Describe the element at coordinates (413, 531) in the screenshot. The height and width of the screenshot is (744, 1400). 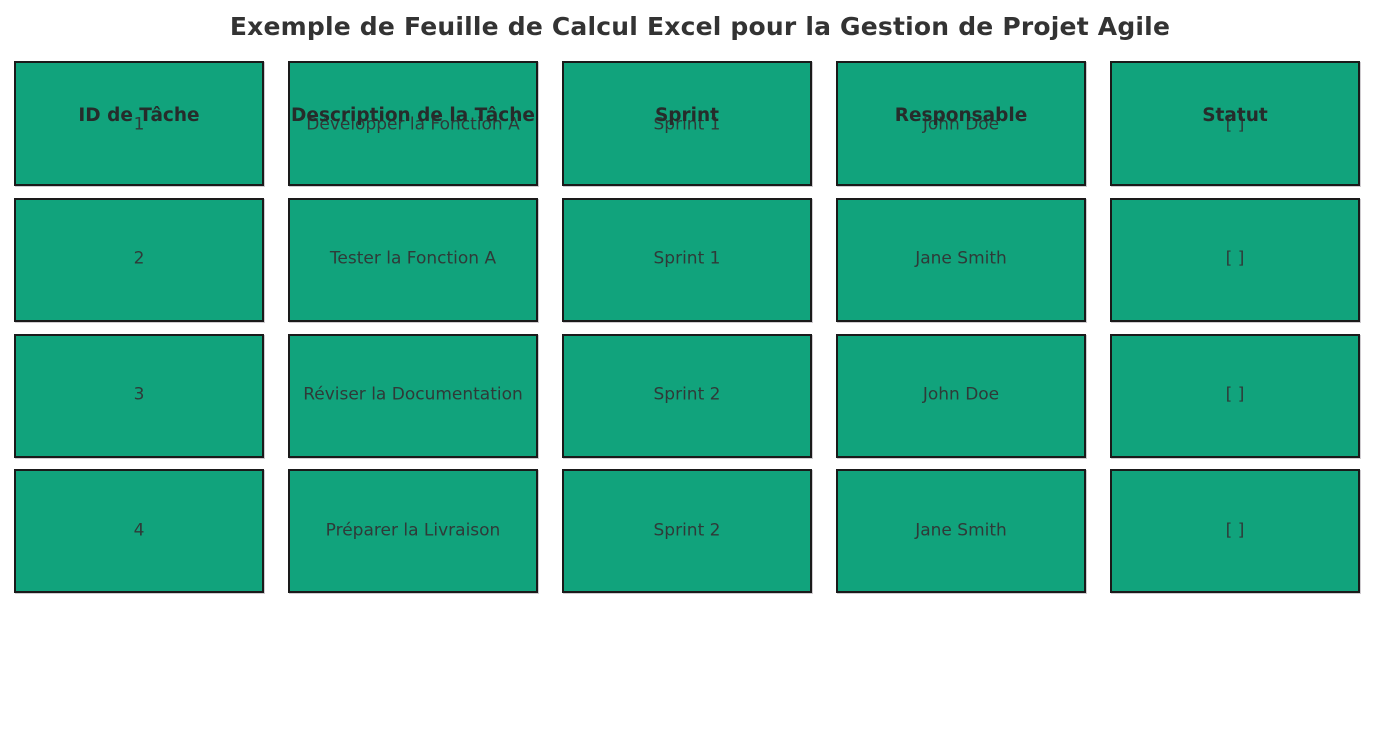
I see `table-cell-description-row4` at that location.